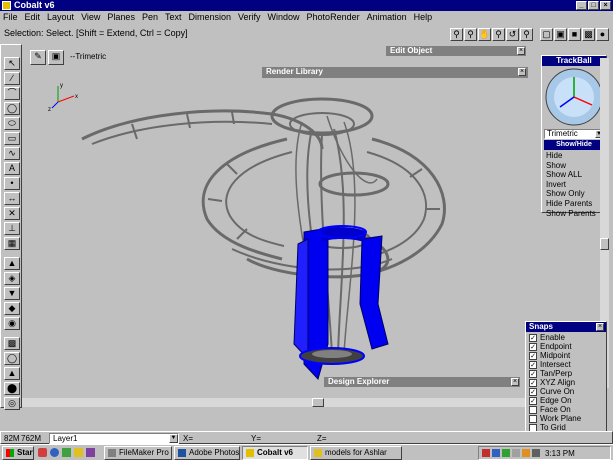  Describe the element at coordinates (311, 402) in the screenshot. I see `horizontal-scrollbar` at that location.